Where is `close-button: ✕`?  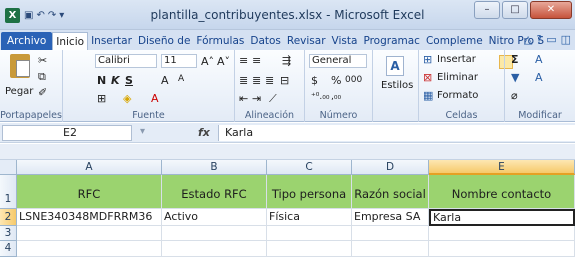
close-button: ✕ is located at coordinates (551, 10).